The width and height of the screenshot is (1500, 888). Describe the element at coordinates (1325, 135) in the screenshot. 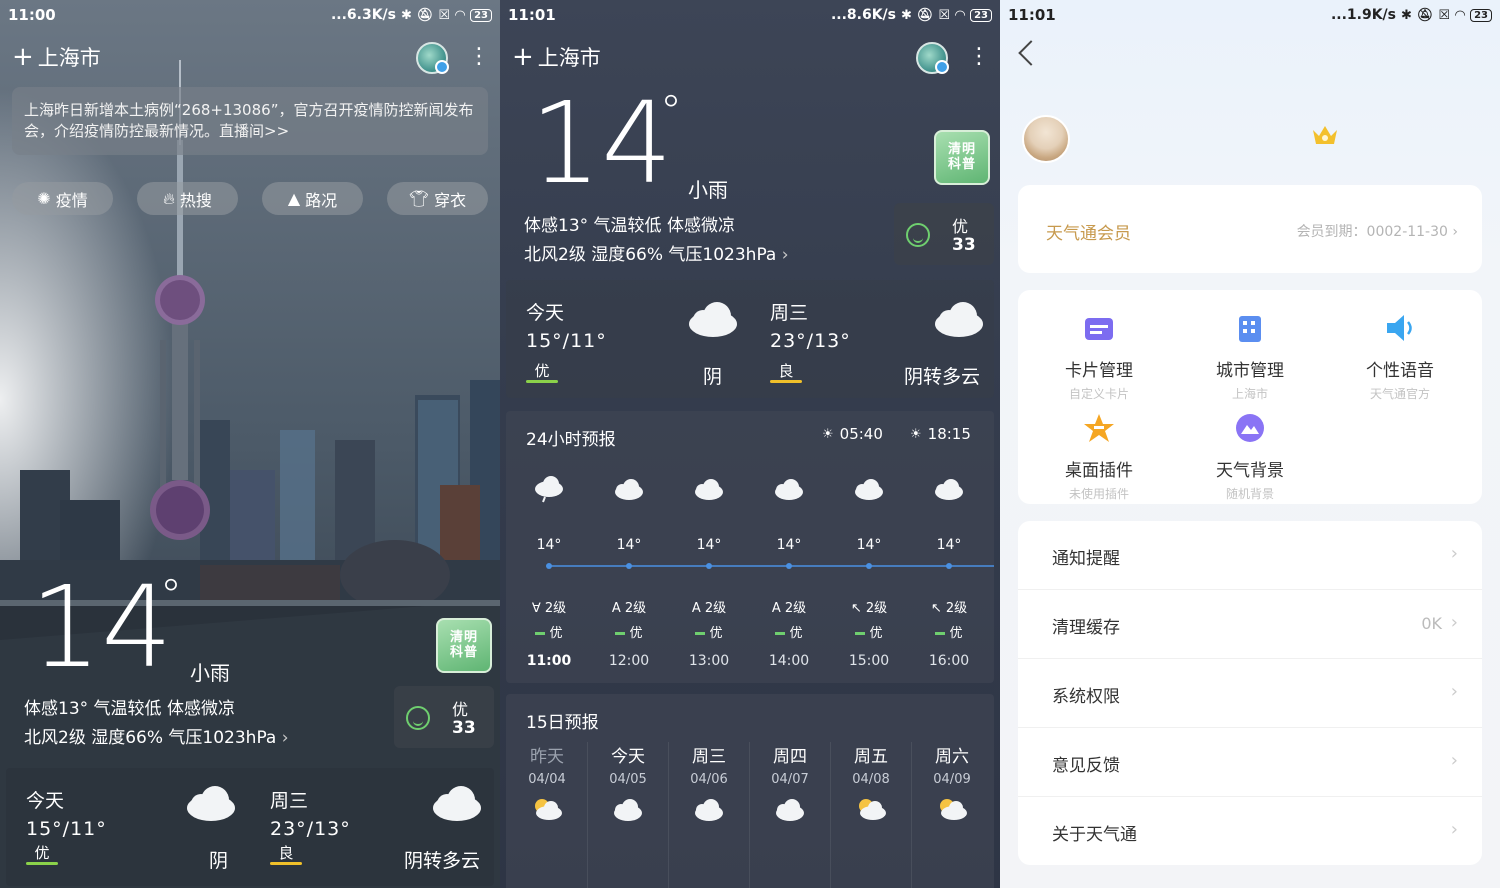

I see `crown-icon` at that location.